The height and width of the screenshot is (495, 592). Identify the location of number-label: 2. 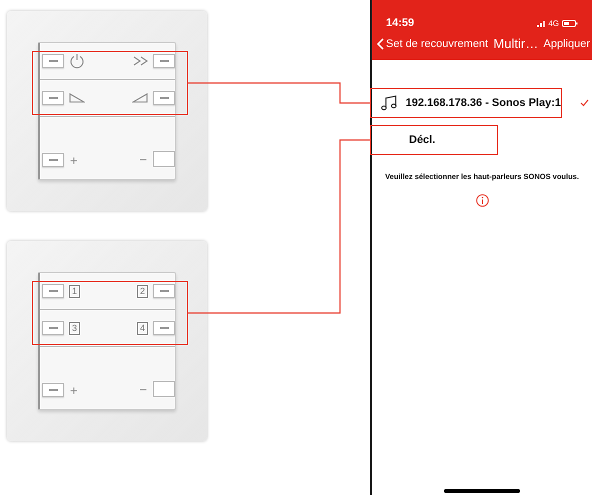
(142, 291).